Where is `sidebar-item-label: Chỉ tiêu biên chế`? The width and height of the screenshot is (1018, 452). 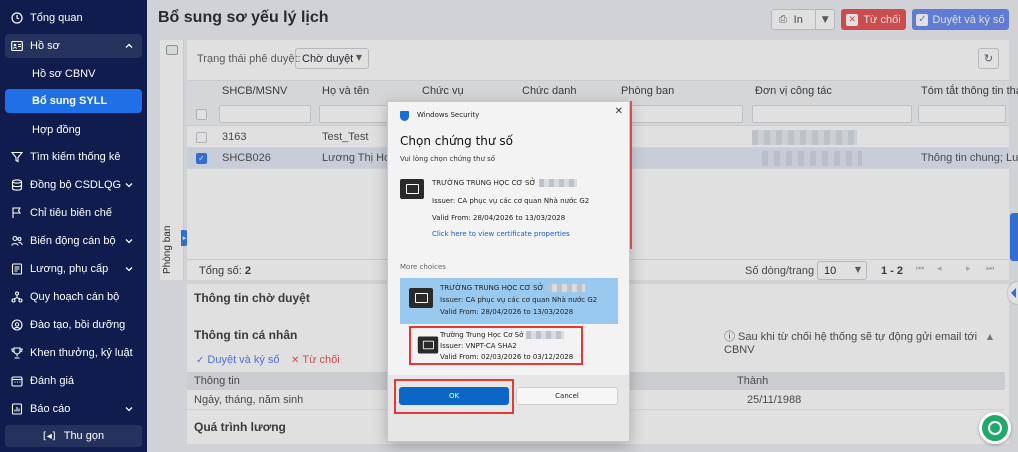 sidebar-item-label: Chỉ tiêu biên chế is located at coordinates (71, 213).